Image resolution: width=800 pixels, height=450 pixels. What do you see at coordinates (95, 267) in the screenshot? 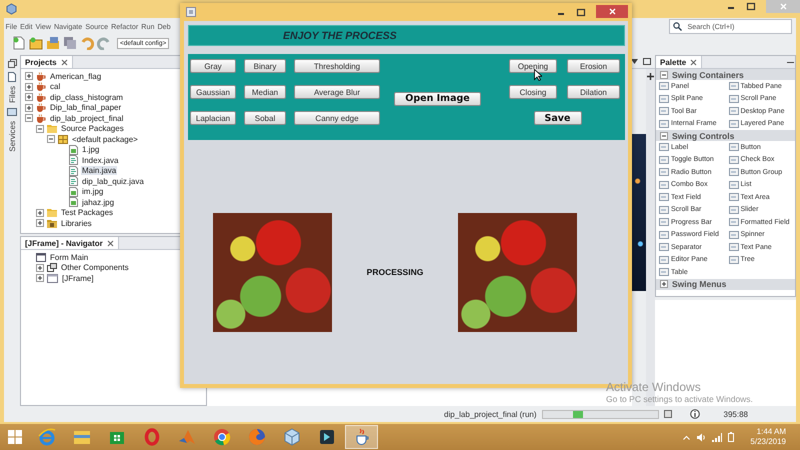
I see `outline-entry: Other Components` at bounding box center [95, 267].